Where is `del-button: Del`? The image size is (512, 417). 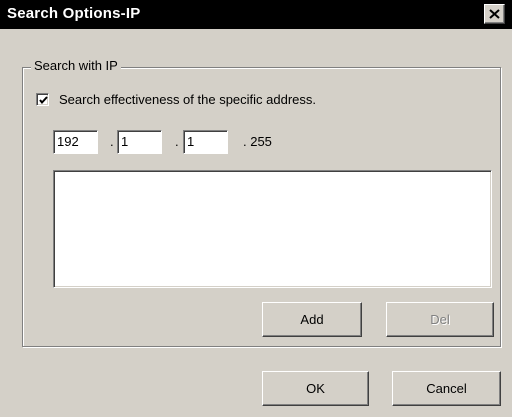
del-button: Del is located at coordinates (440, 319).